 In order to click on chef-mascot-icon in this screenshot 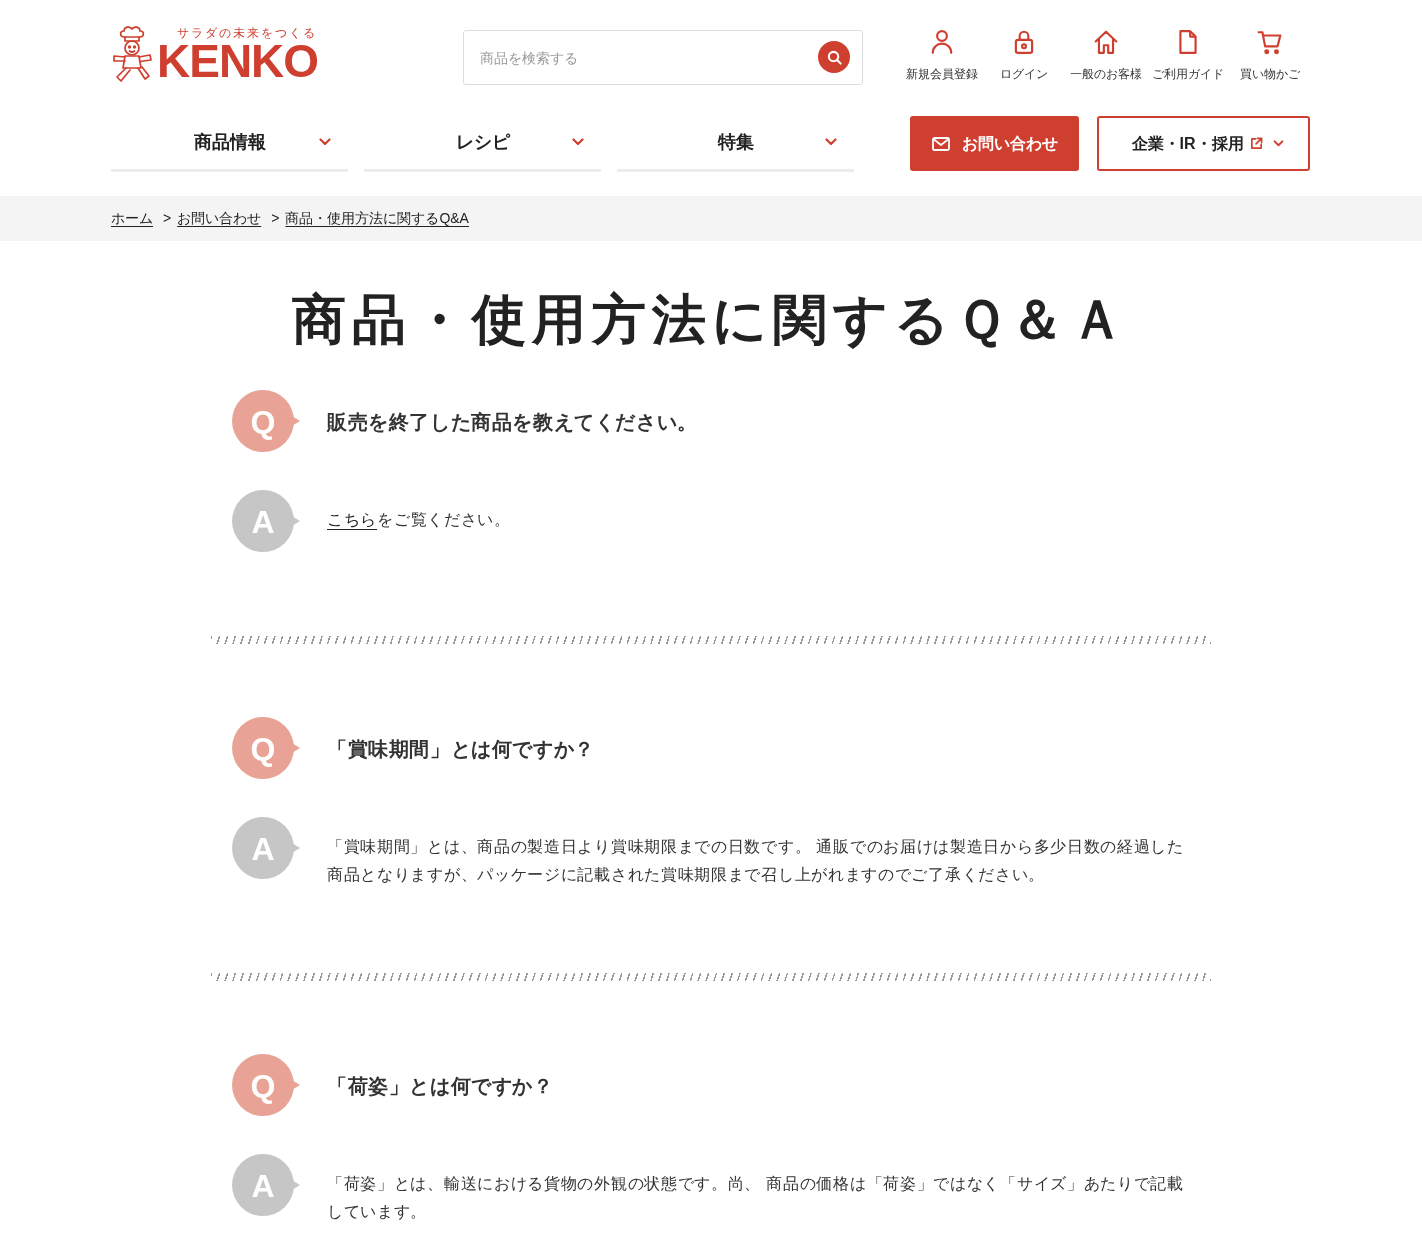, I will do `click(132, 54)`.